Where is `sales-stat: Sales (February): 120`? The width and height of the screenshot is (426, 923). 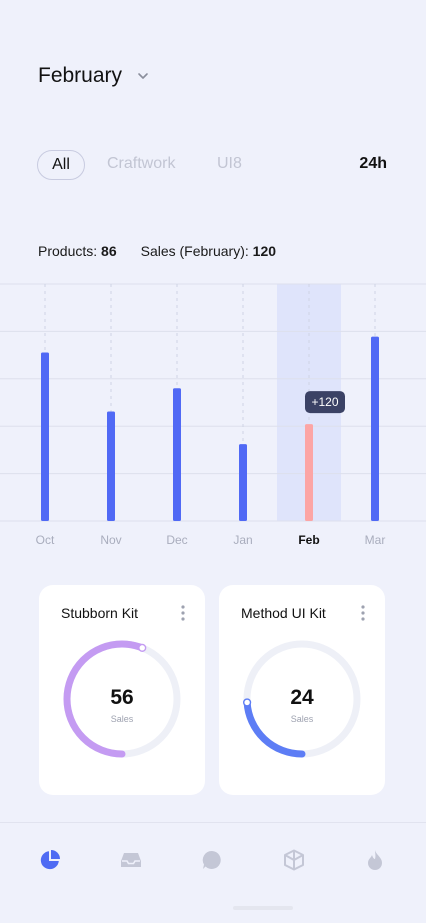 sales-stat: Sales (February): 120 is located at coordinates (208, 251).